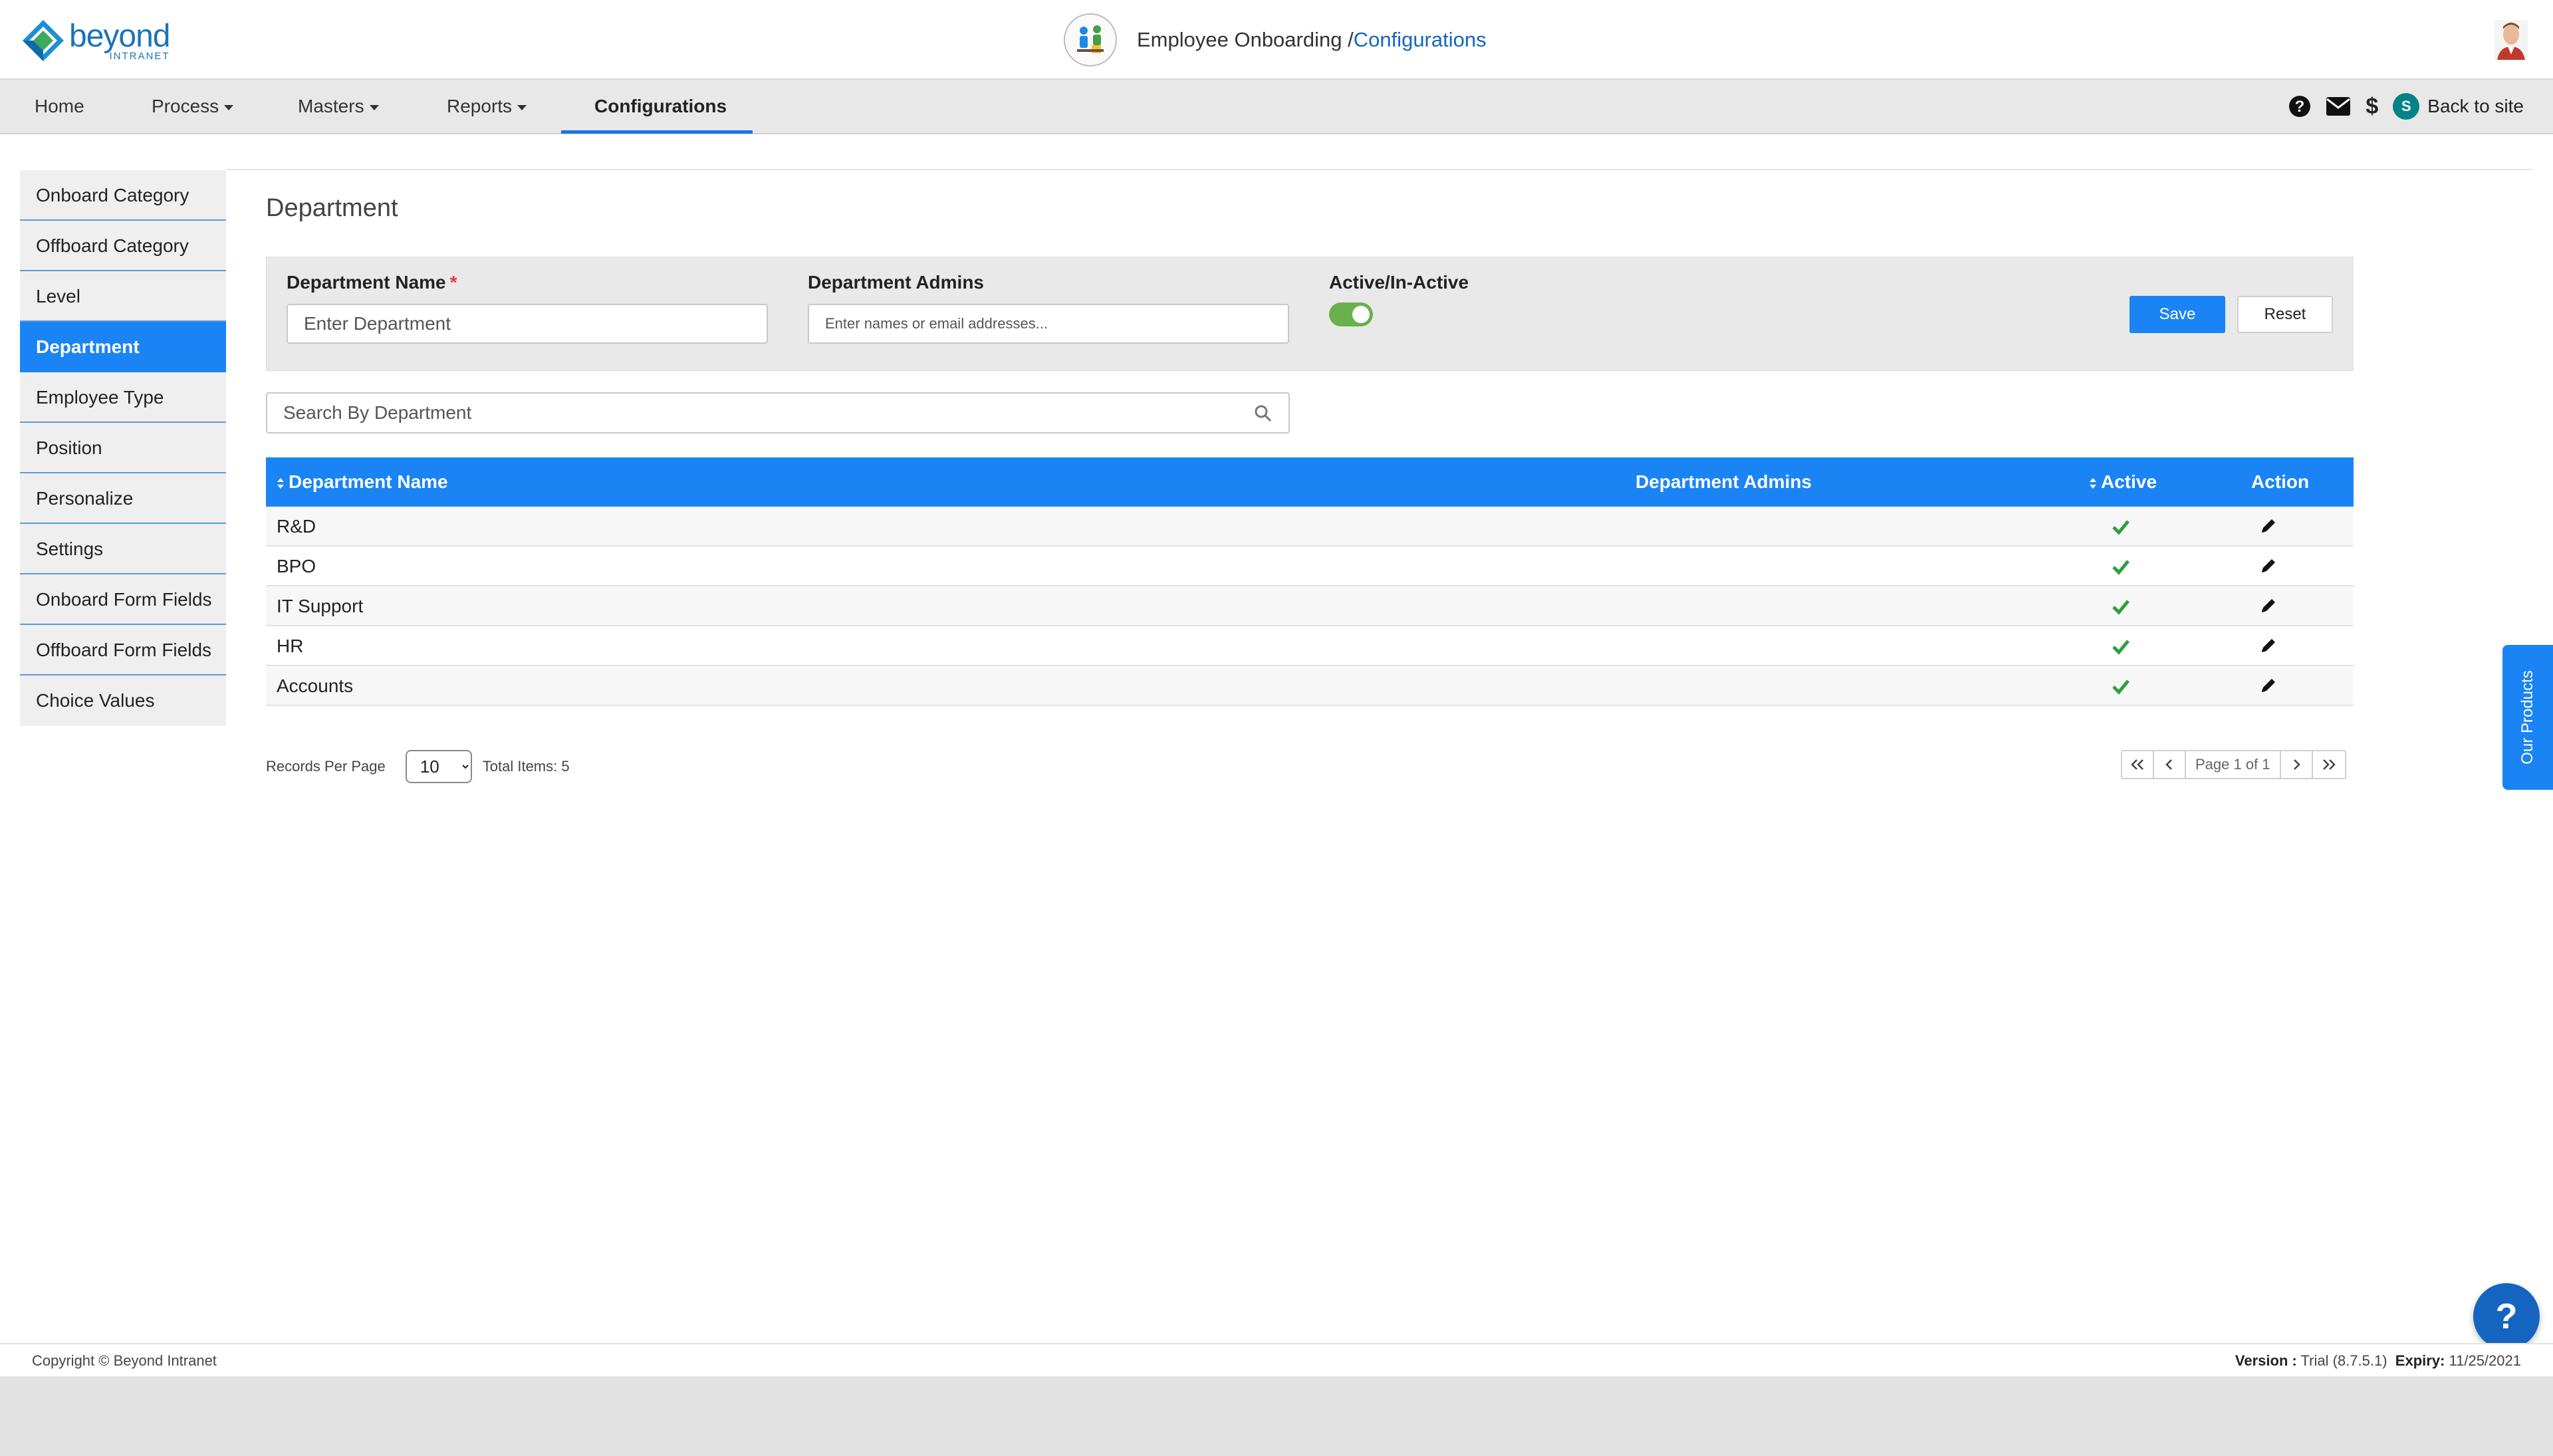 The image size is (2553, 1456). I want to click on chevron-left-icon, so click(2168, 765).